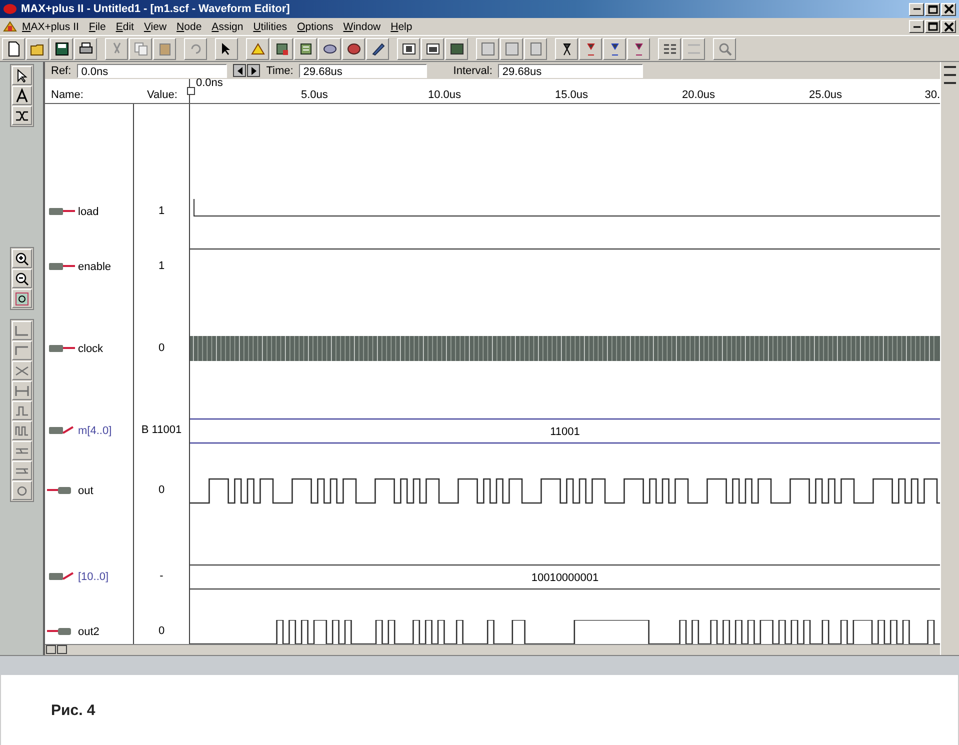 This screenshot has height=745, width=959. I want to click on menu-item: Window, so click(362, 26).